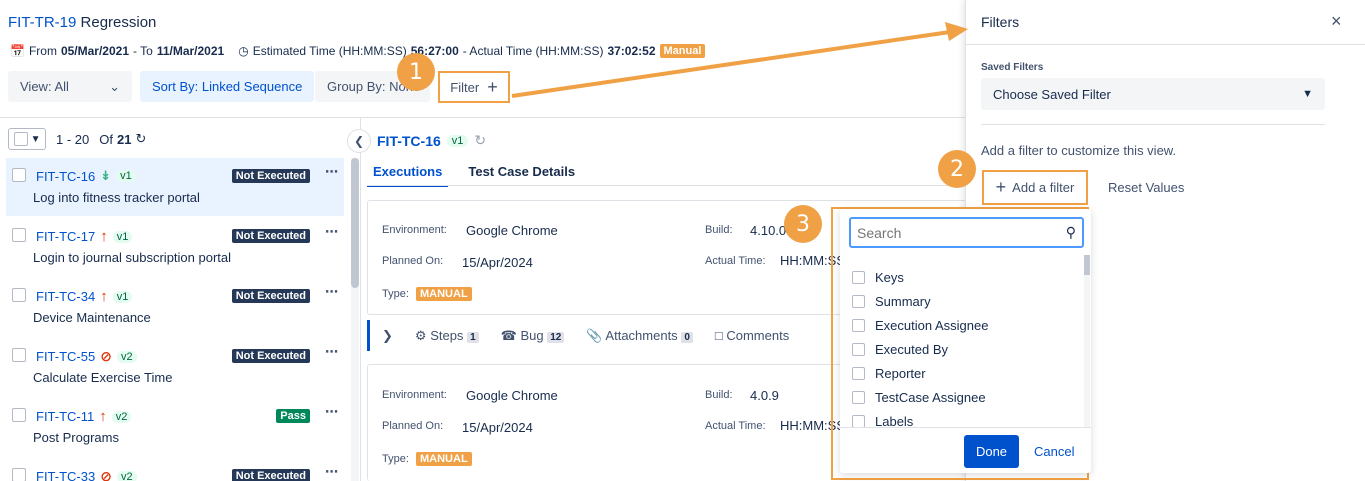  Describe the element at coordinates (920, 397) in the screenshot. I see `filter-option: TestCase Assignee` at that location.